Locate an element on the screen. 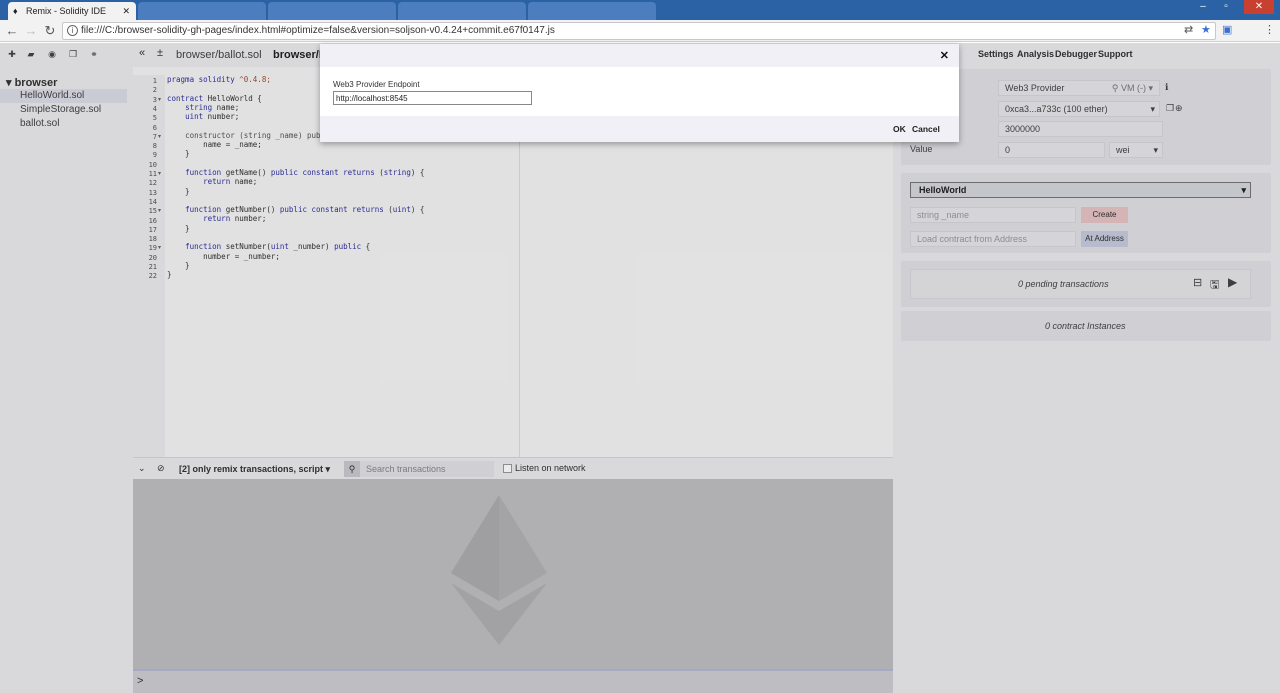 The image size is (1280, 693). close-tab-icon: ✕ is located at coordinates (126, 11).